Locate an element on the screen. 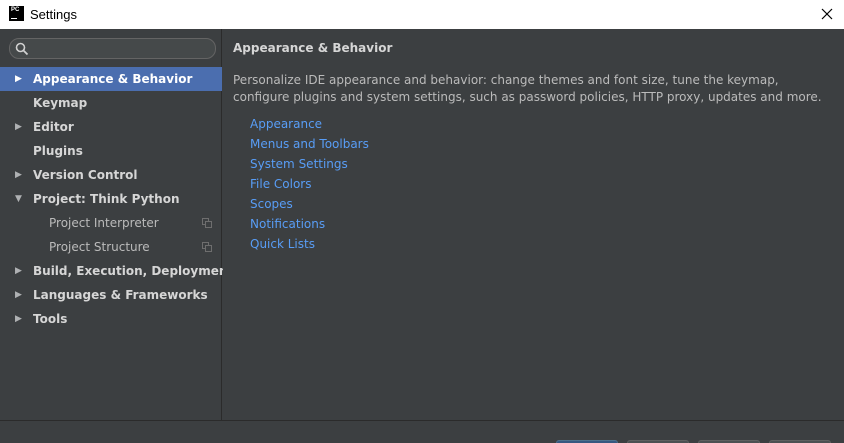 The image size is (844, 443). tree-item-label: Project Interpreter is located at coordinates (104, 223).